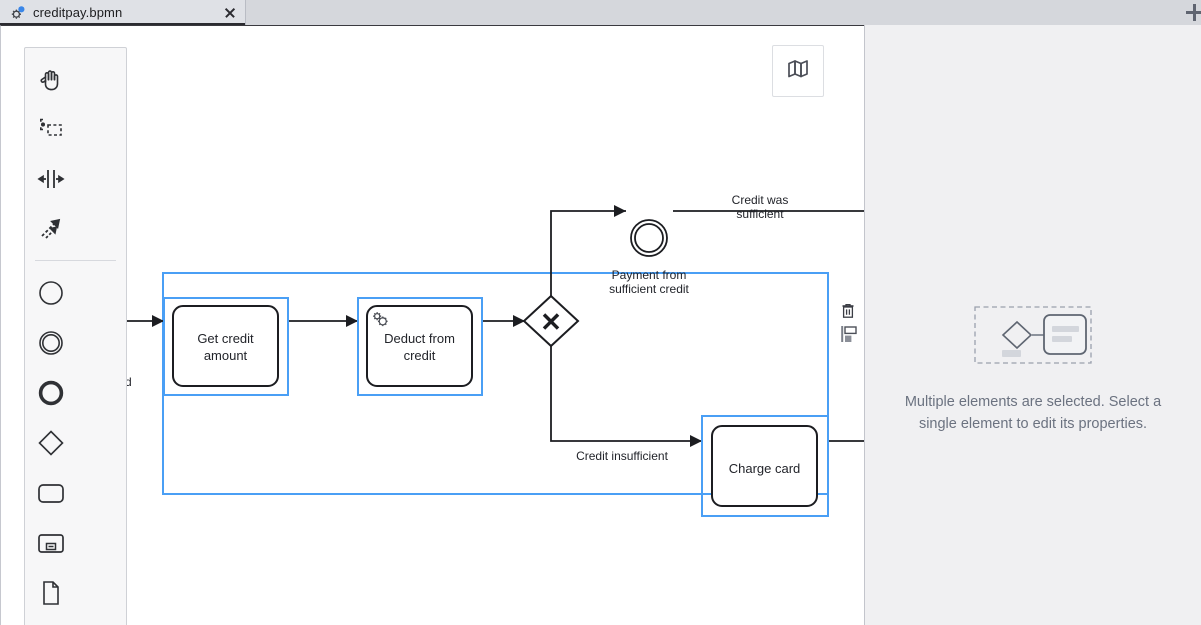 The width and height of the screenshot is (1201, 625). I want to click on palette-elements-group, so click(75, 446).